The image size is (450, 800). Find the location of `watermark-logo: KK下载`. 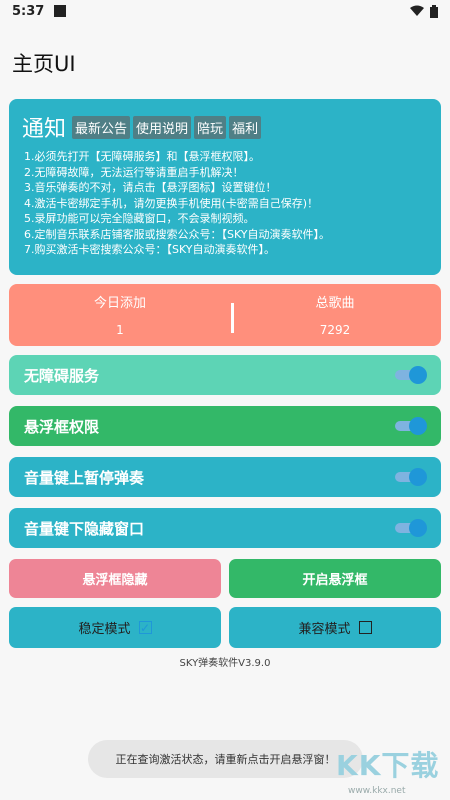

watermark-logo: KK下载 is located at coordinates (388, 765).